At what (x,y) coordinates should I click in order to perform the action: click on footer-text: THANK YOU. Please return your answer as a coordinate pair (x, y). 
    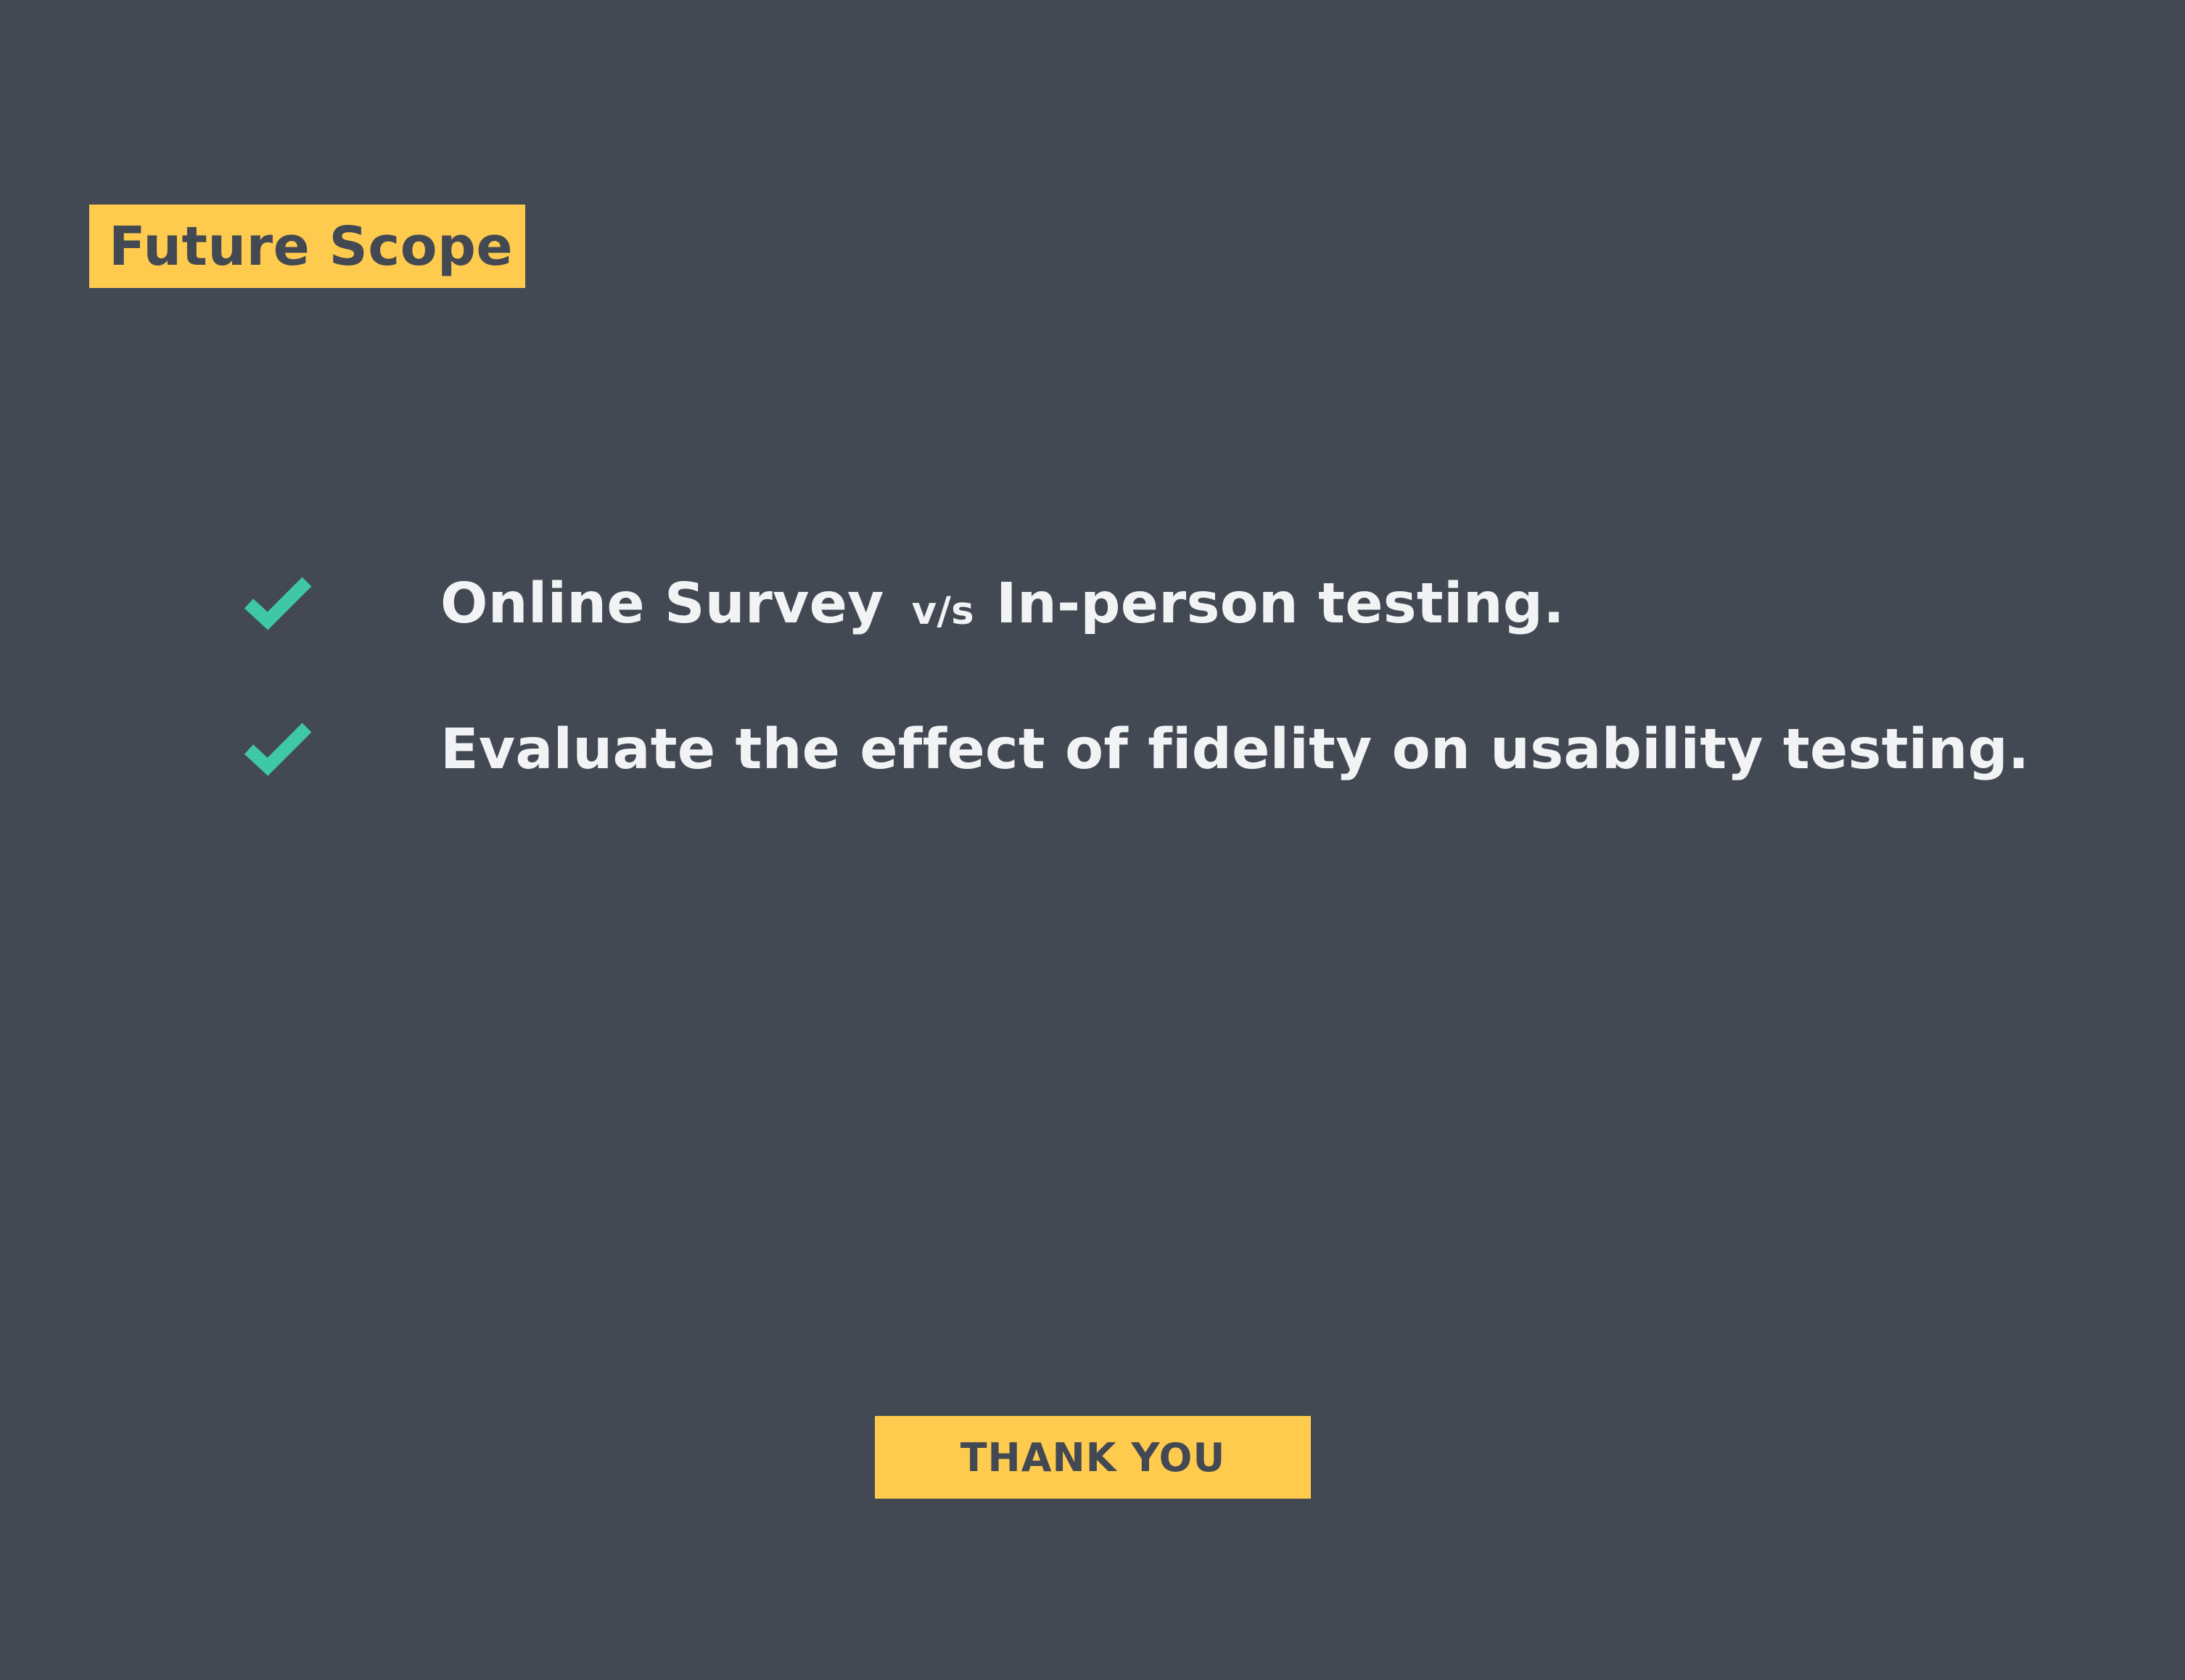
    Looking at the image, I should click on (1093, 1457).